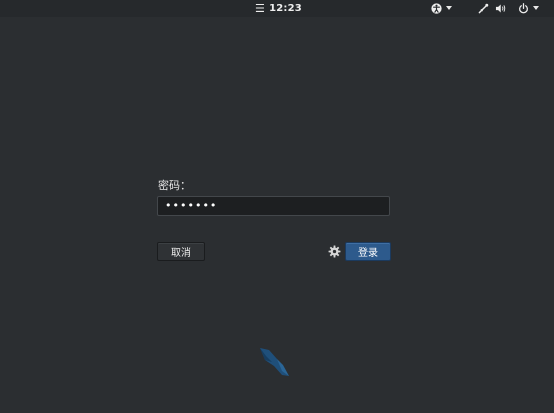 The image size is (554, 413). I want to click on login-button: 登录, so click(368, 251).